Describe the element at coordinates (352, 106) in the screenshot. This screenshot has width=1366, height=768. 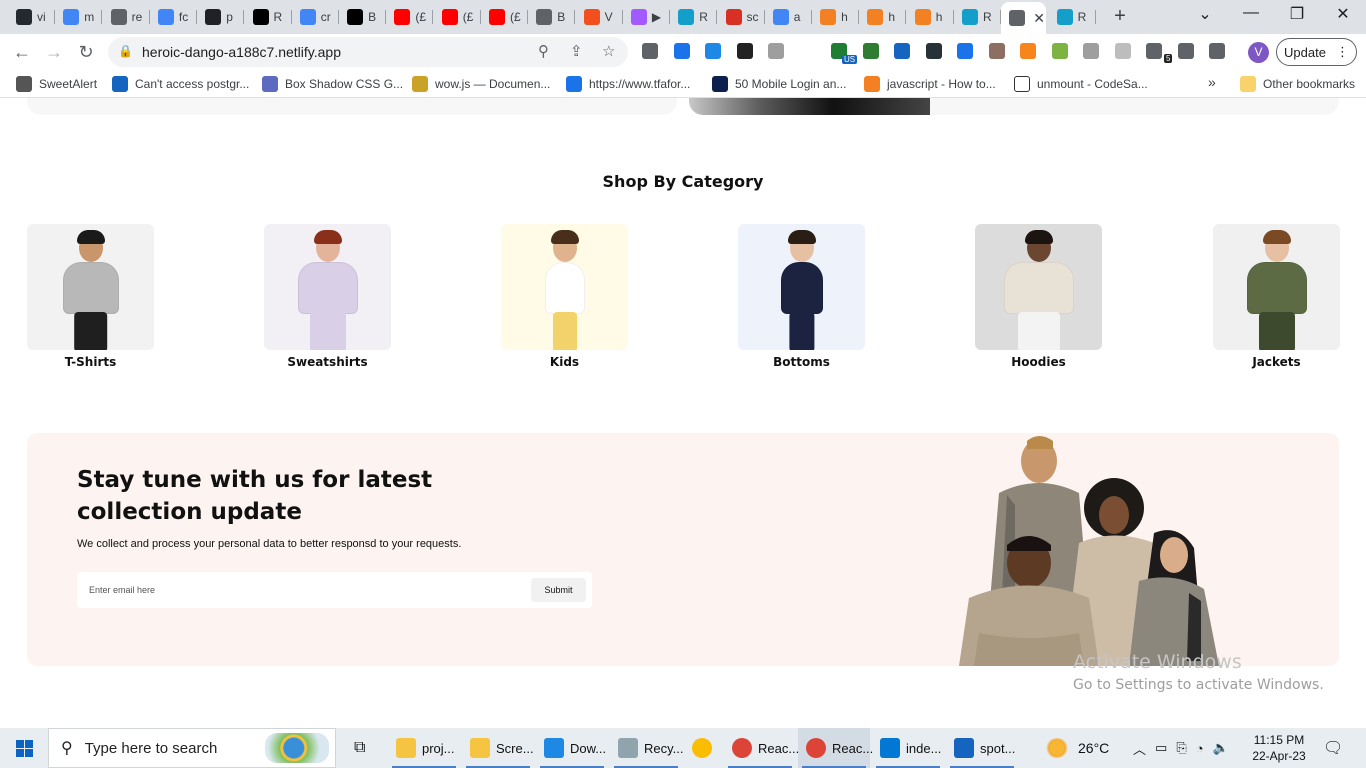
I see `promo-card-left` at that location.